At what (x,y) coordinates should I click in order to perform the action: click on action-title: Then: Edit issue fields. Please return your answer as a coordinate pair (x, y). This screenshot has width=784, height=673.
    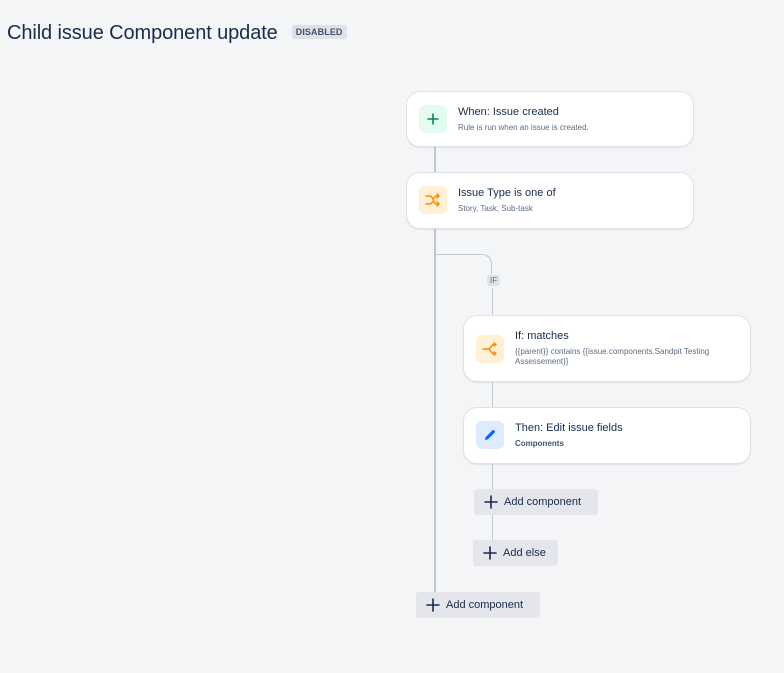
    Looking at the image, I should click on (569, 428).